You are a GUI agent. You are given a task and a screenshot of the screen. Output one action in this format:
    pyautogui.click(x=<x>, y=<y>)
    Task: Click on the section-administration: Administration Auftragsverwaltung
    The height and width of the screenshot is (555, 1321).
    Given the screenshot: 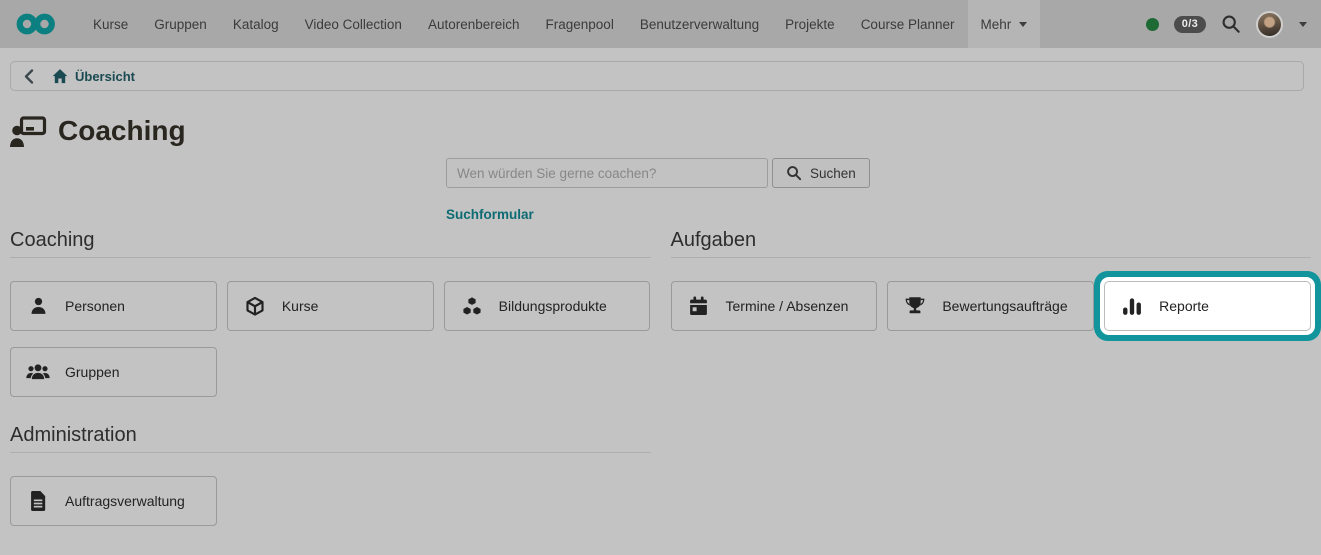 What is the action you would take?
    pyautogui.click(x=330, y=475)
    